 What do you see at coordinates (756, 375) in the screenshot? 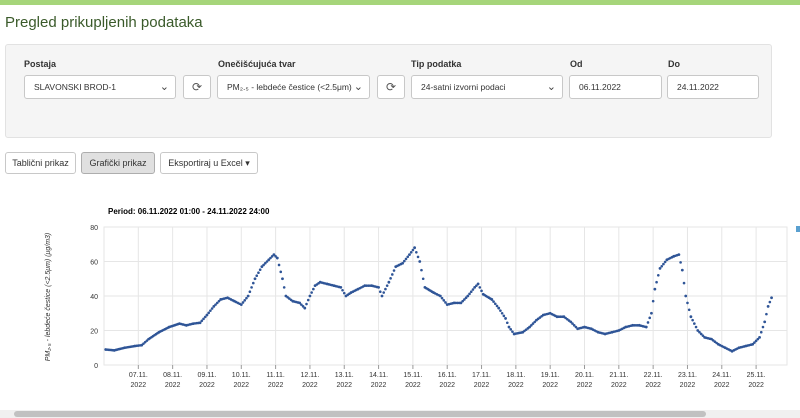
I see `x-tick-label: 25.11.` at bounding box center [756, 375].